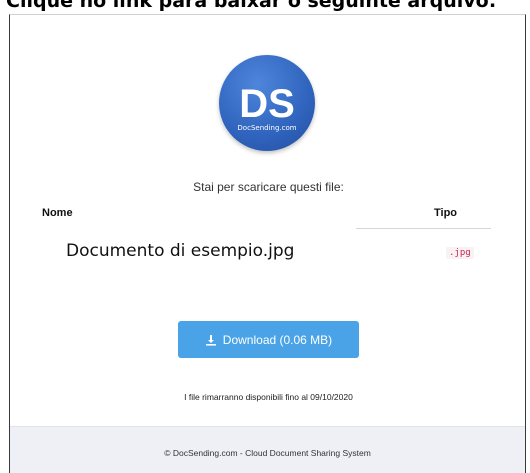  Describe the element at coordinates (277, 339) in the screenshot. I see `download-button-label: Download (0.06 MB)` at that location.